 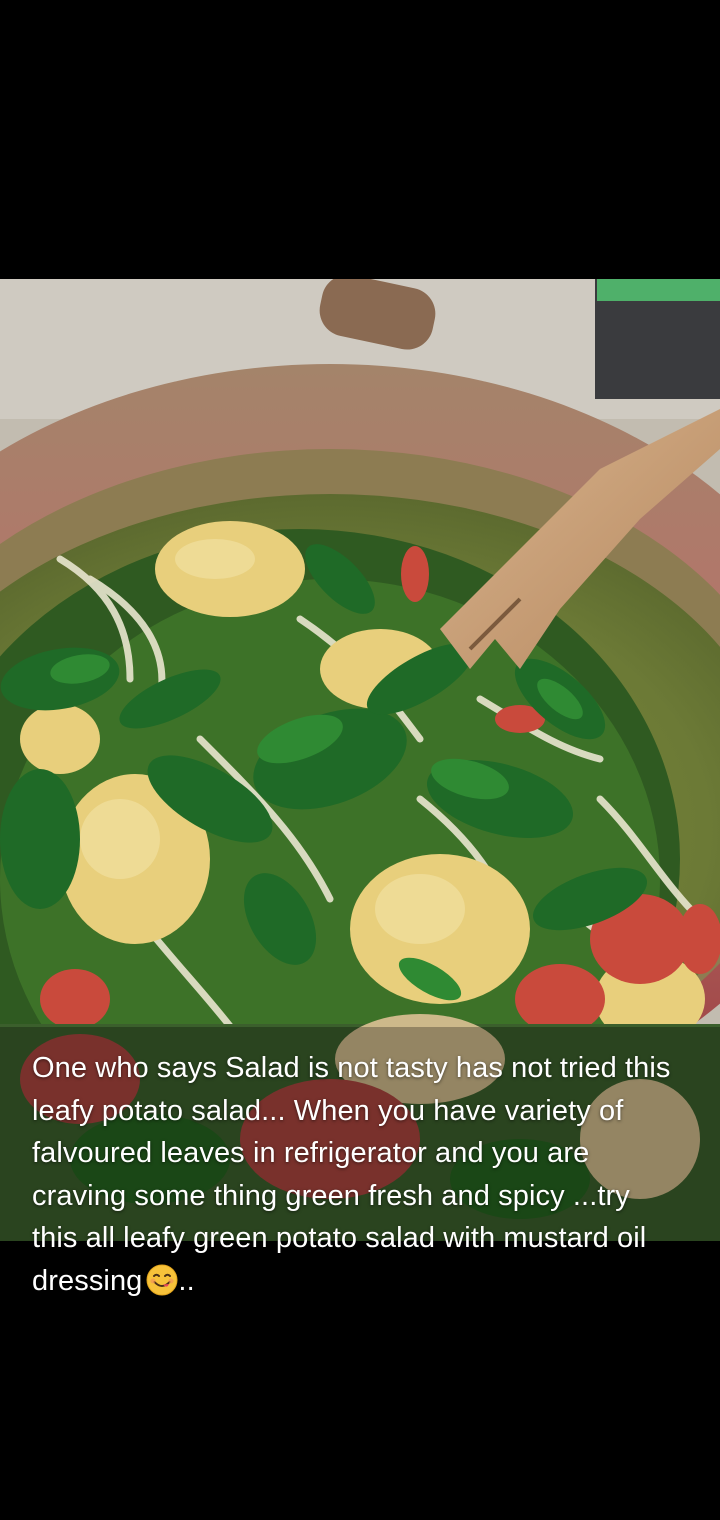 What do you see at coordinates (186, 1280) in the screenshot?
I see `caption-tail: ..` at bounding box center [186, 1280].